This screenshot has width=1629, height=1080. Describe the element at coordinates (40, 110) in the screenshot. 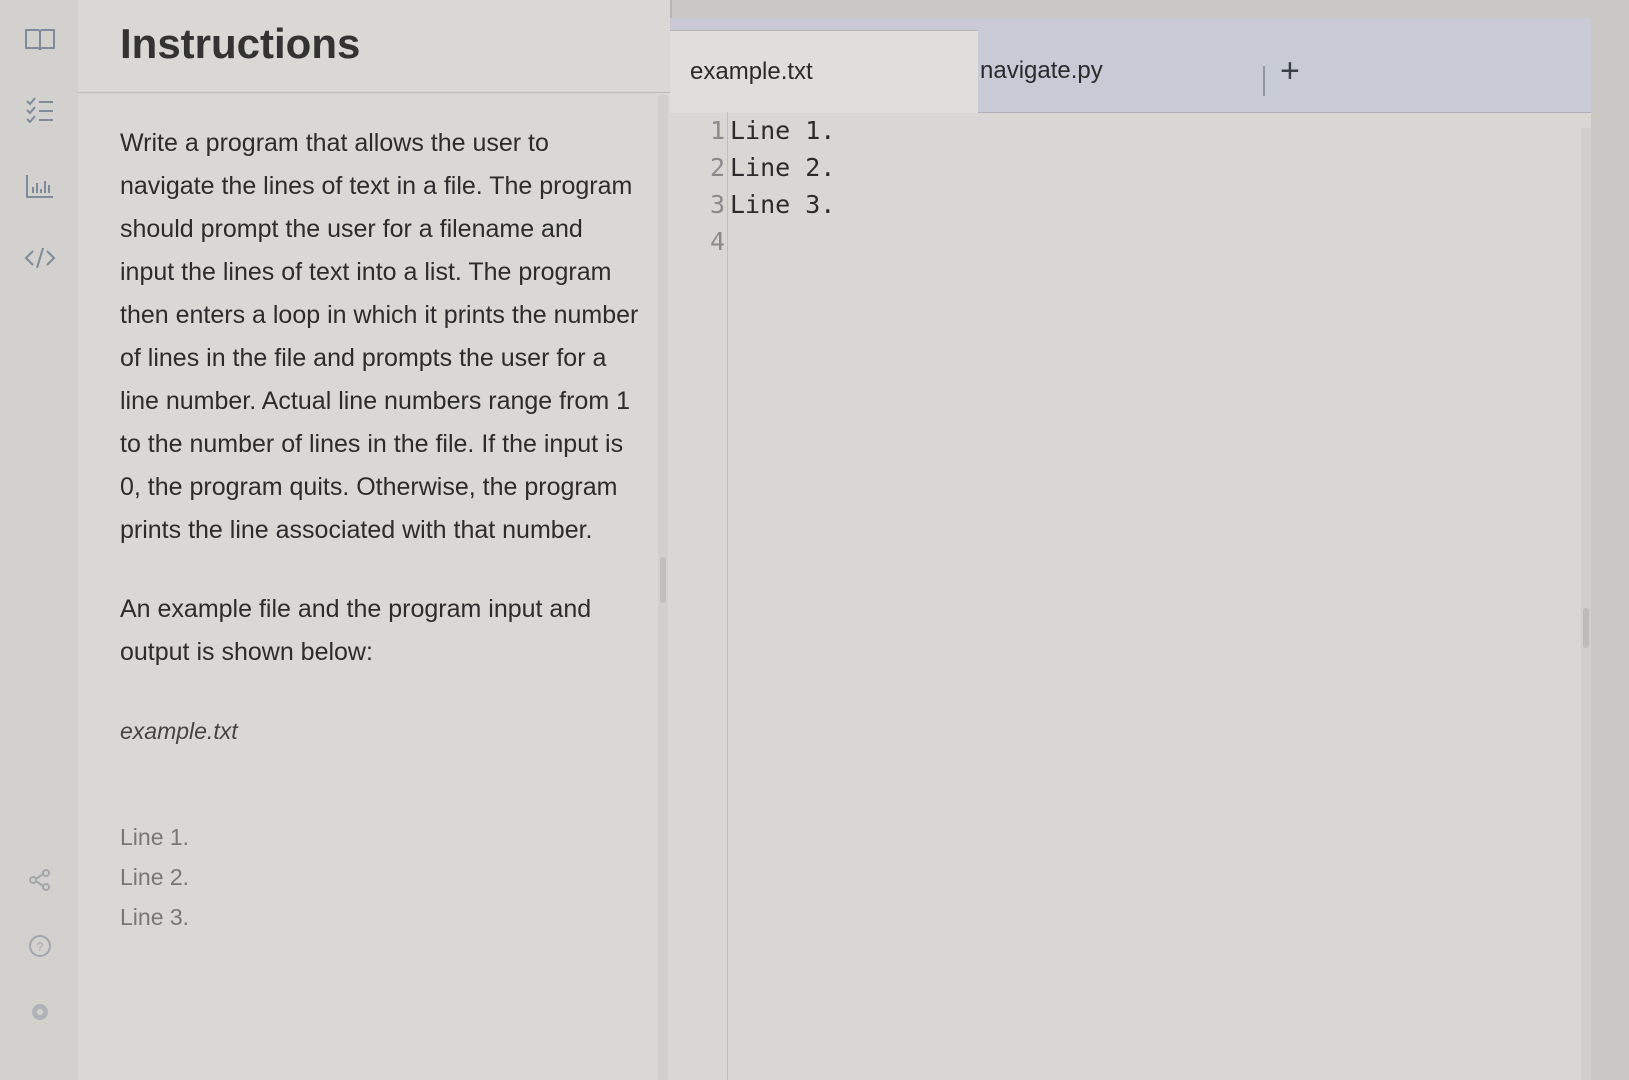

I see `checklist-icon` at that location.